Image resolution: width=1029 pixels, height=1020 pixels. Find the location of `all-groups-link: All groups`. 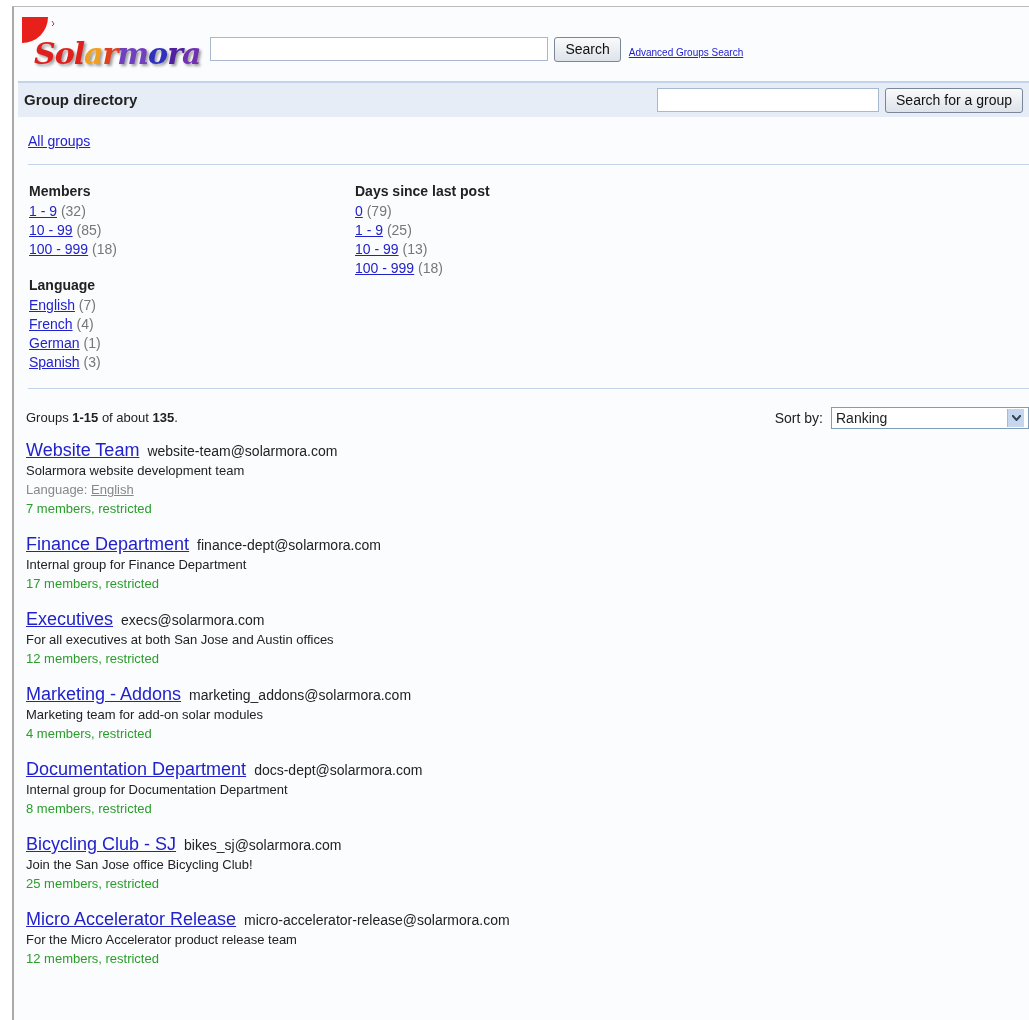

all-groups-link: All groups is located at coordinates (59, 141).